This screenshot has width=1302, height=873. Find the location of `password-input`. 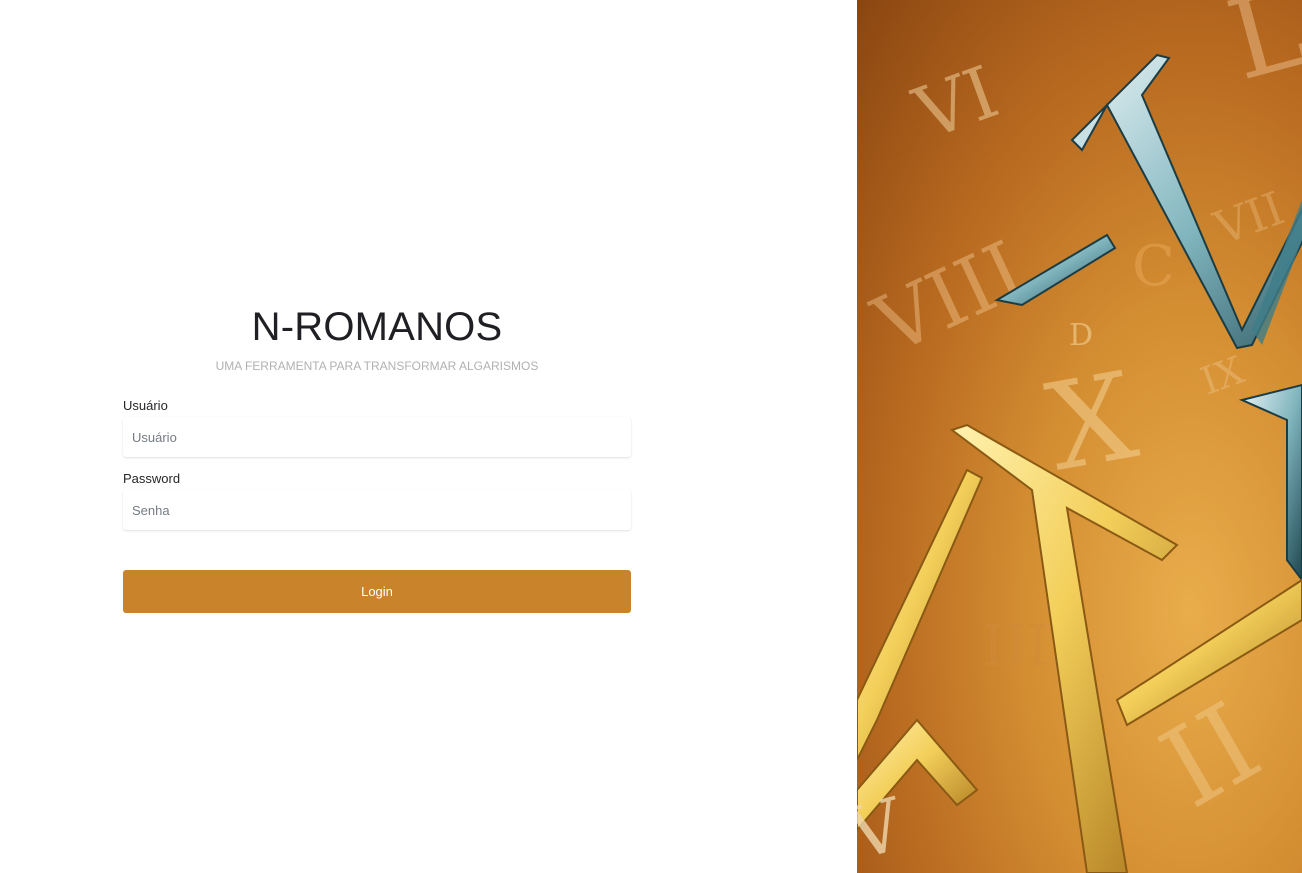

password-input is located at coordinates (377, 510).